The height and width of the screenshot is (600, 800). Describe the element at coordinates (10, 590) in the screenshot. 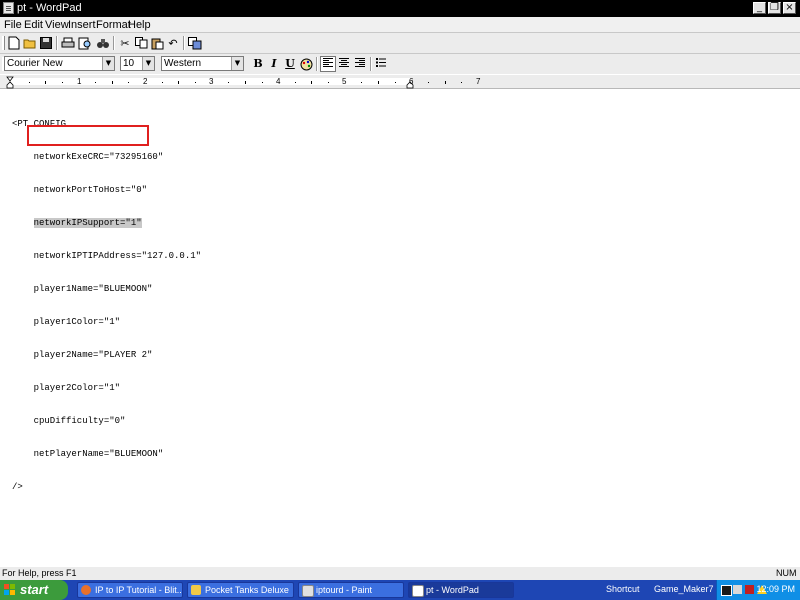

I see `windows-logo-icon` at that location.